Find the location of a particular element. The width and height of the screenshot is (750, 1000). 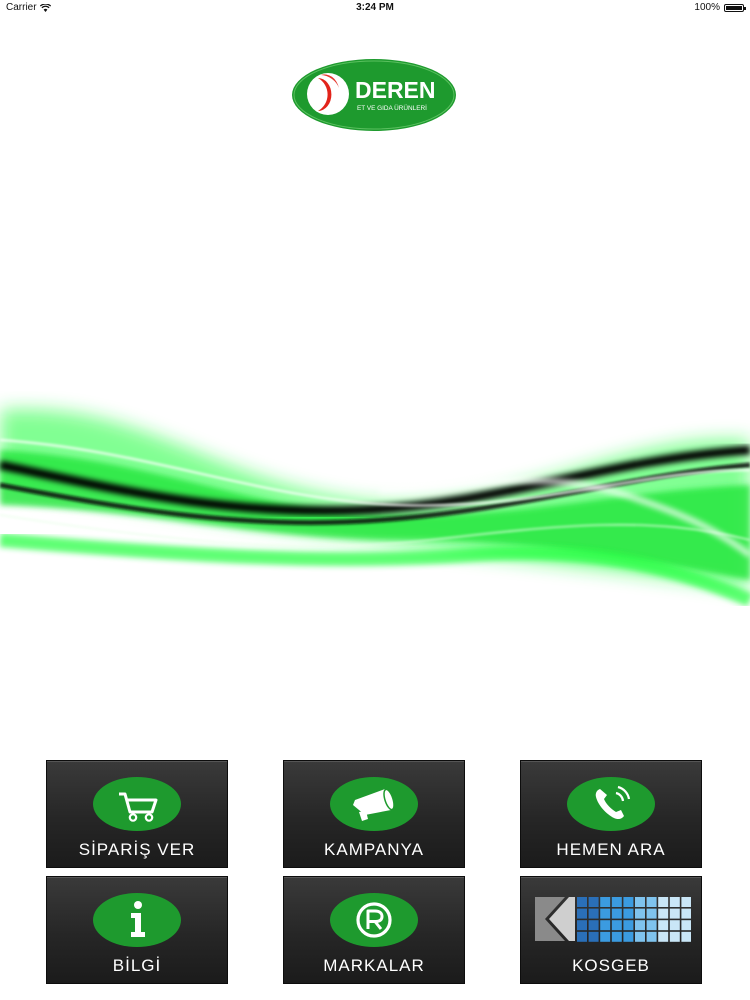

call-now-button-label: HEMEN ARA is located at coordinates (611, 849).